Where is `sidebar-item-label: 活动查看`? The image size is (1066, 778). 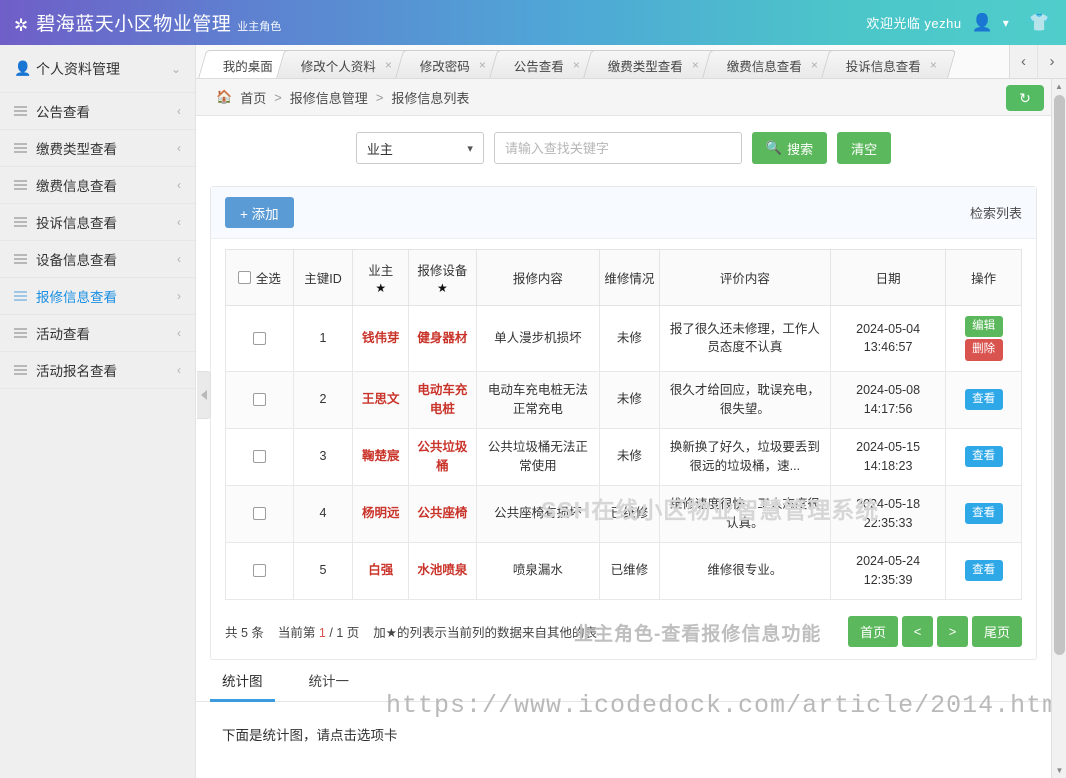 sidebar-item-label: 活动查看 is located at coordinates (63, 334).